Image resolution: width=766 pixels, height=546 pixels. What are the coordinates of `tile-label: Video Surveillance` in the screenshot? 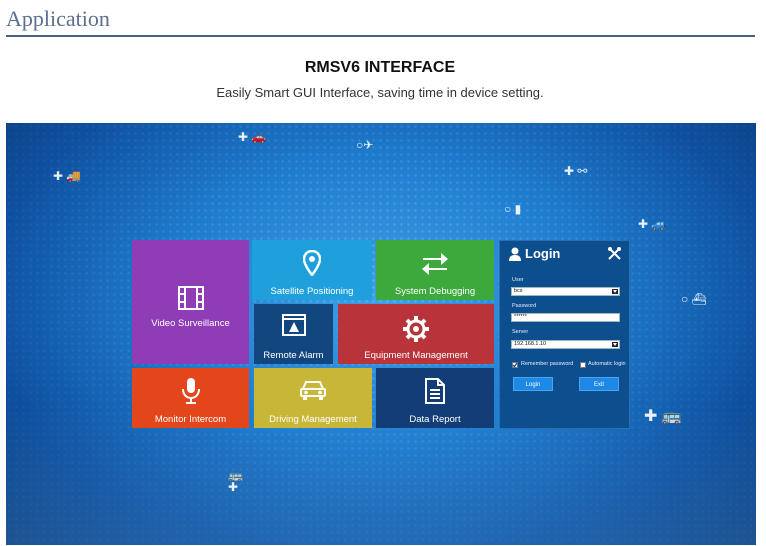 It's located at (190, 323).